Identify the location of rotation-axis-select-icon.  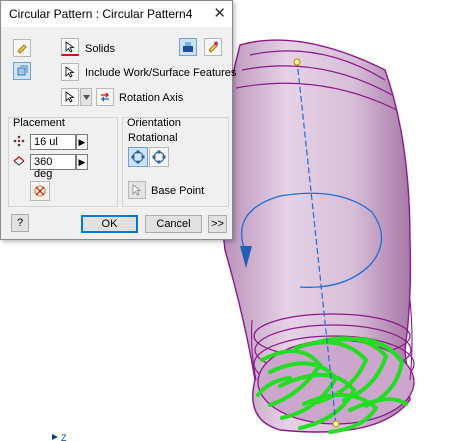
(70, 97).